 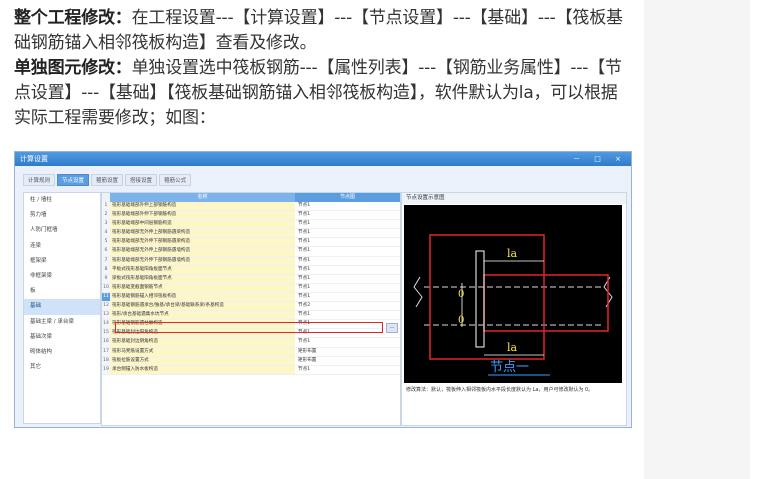 I want to click on row-name: 筏形基础端部无外伸上部钢筋遇墙构造, so click(x=202, y=251).